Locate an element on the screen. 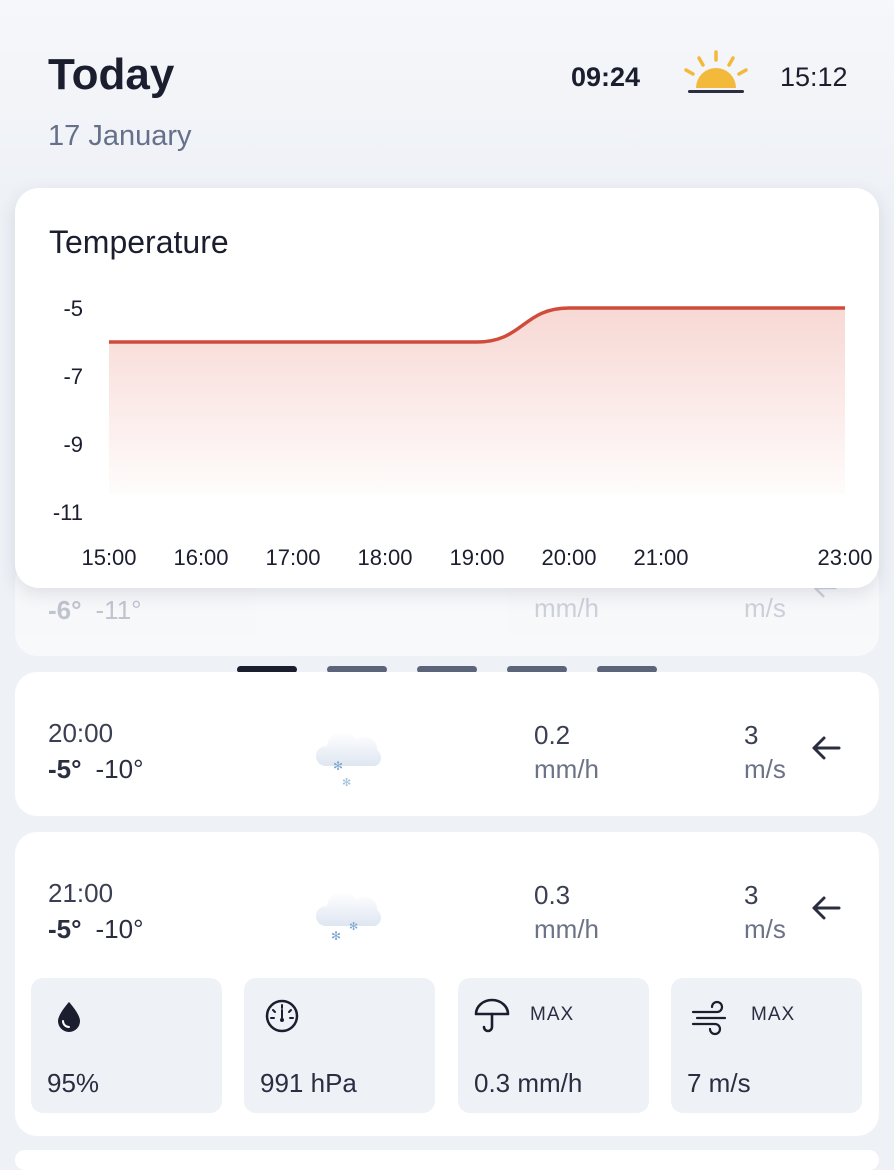 This screenshot has width=894, height=1170. precipitation: 0.2 mm/h is located at coordinates (566, 752).